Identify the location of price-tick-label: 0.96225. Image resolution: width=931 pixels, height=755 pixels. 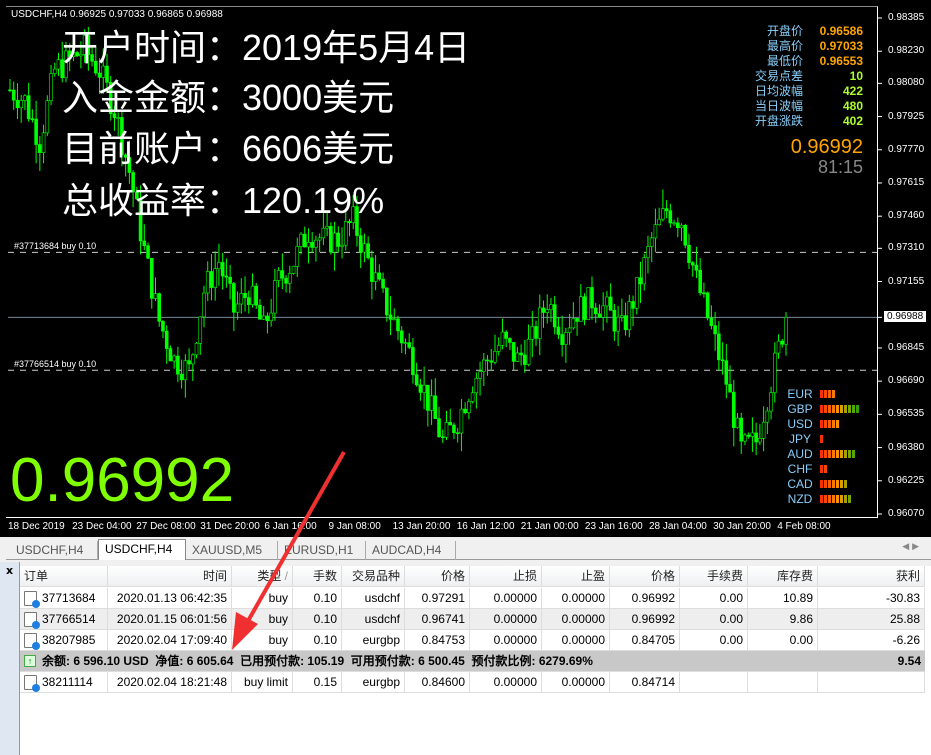
(906, 480).